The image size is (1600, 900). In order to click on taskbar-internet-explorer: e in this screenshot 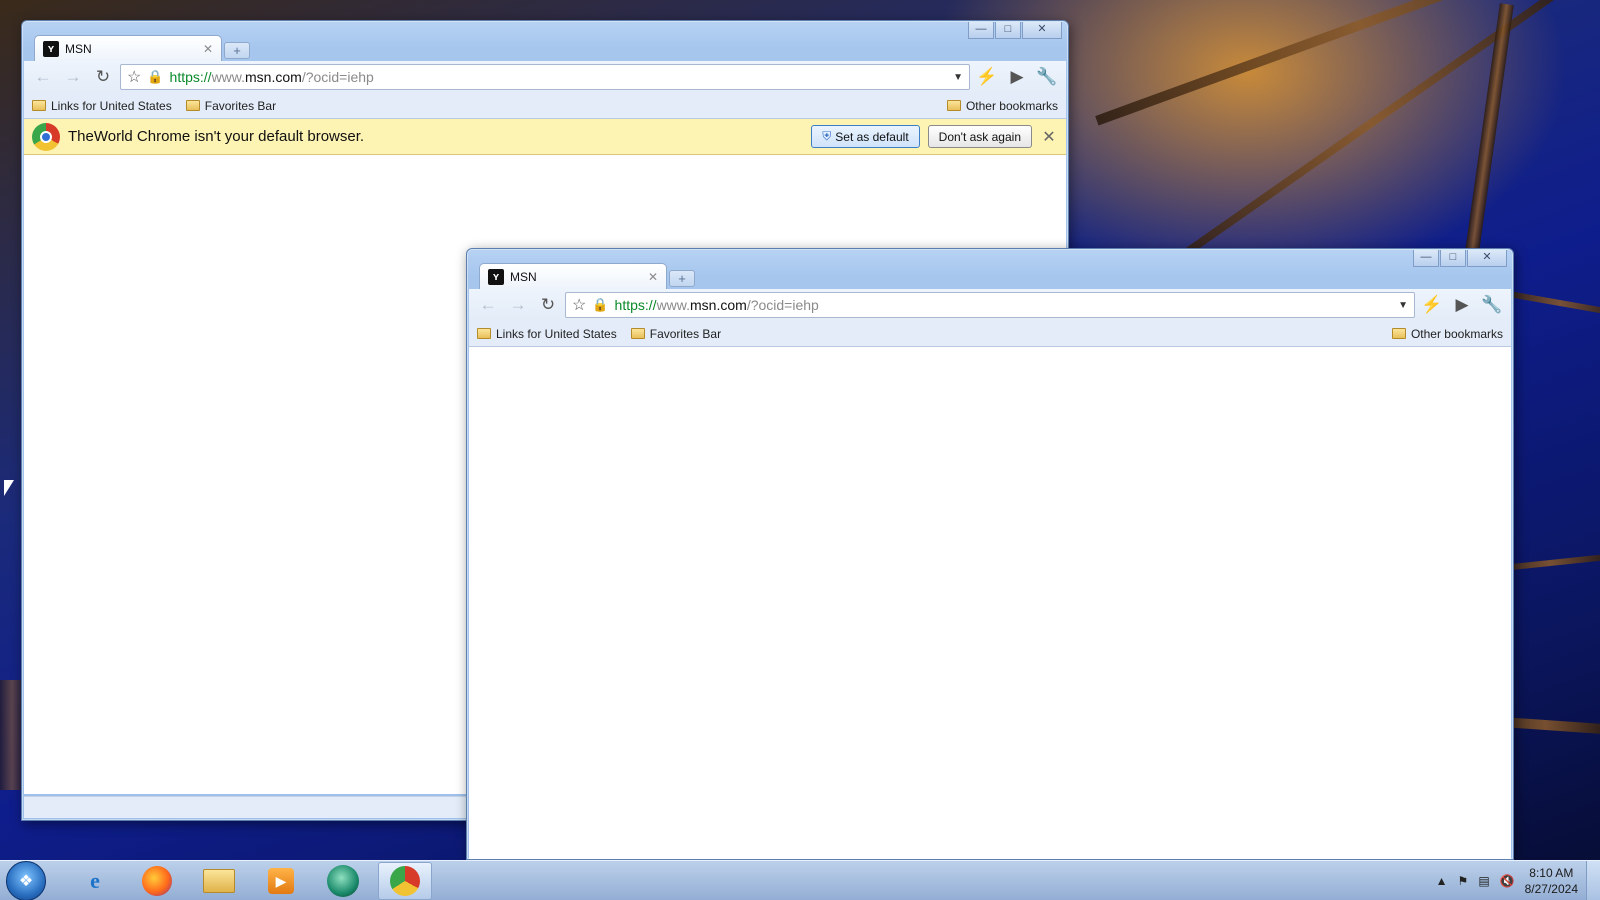, I will do `click(95, 881)`.